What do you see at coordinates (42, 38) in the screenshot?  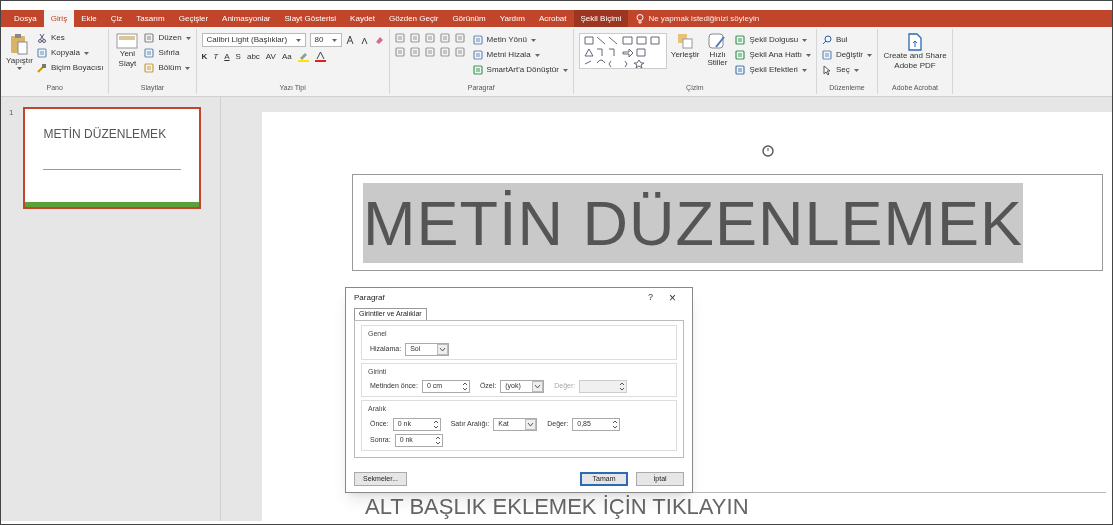 I see `scissors-icon` at bounding box center [42, 38].